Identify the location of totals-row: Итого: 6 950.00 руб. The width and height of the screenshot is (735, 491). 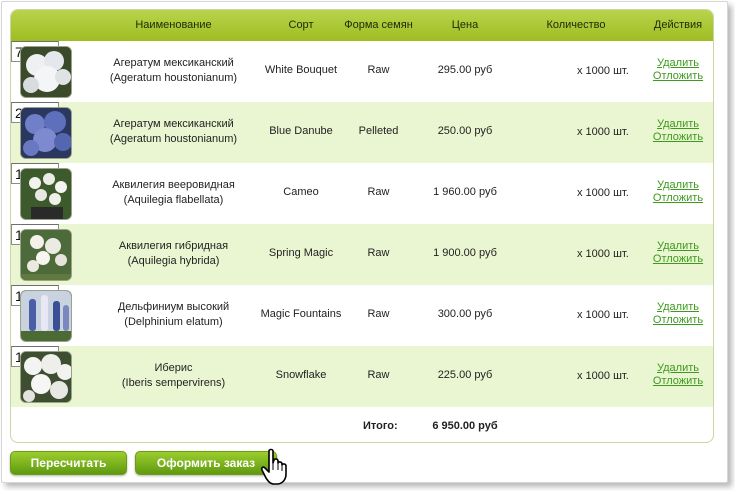
(362, 426).